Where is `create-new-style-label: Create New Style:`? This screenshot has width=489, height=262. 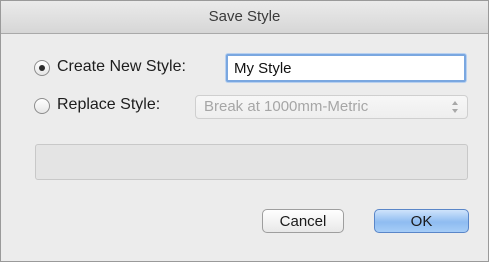 create-new-style-label: Create New Style: is located at coordinates (121, 67).